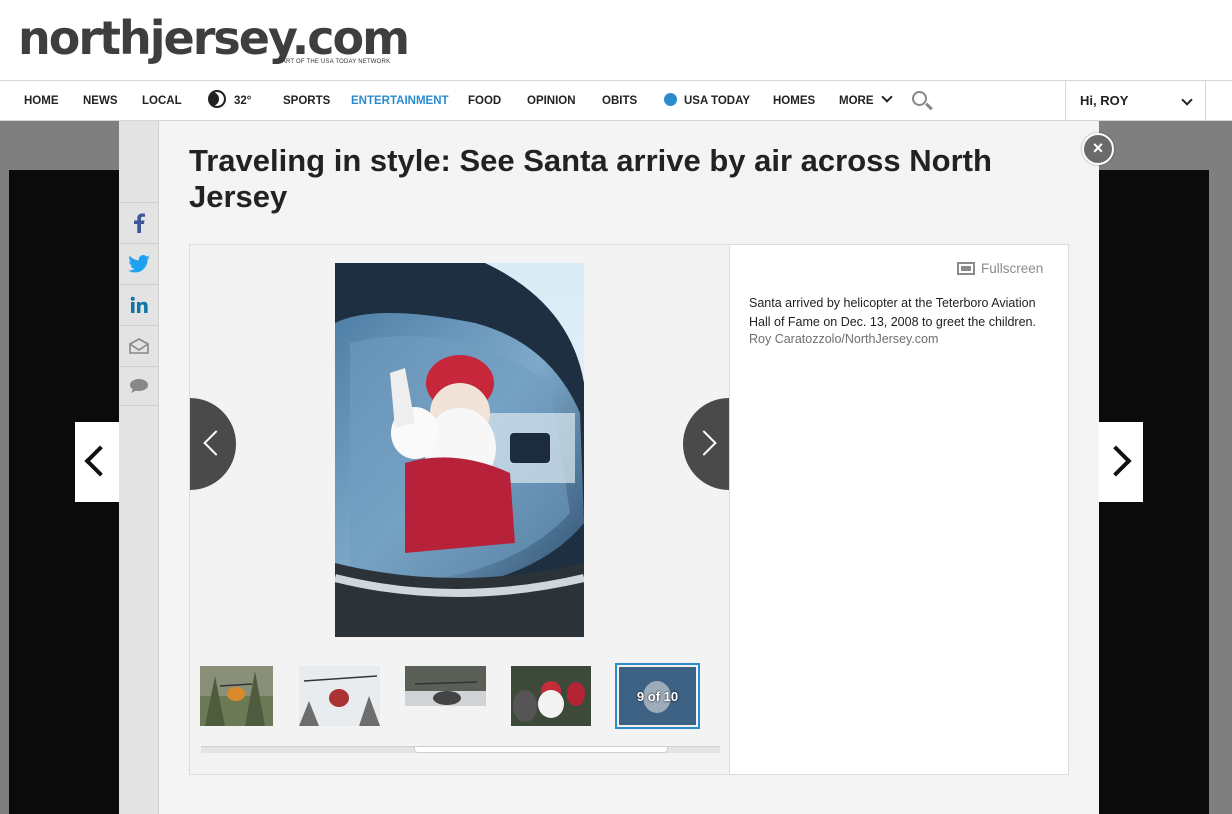 The width and height of the screenshot is (1232, 814). I want to click on twitter-icon, so click(138, 263).